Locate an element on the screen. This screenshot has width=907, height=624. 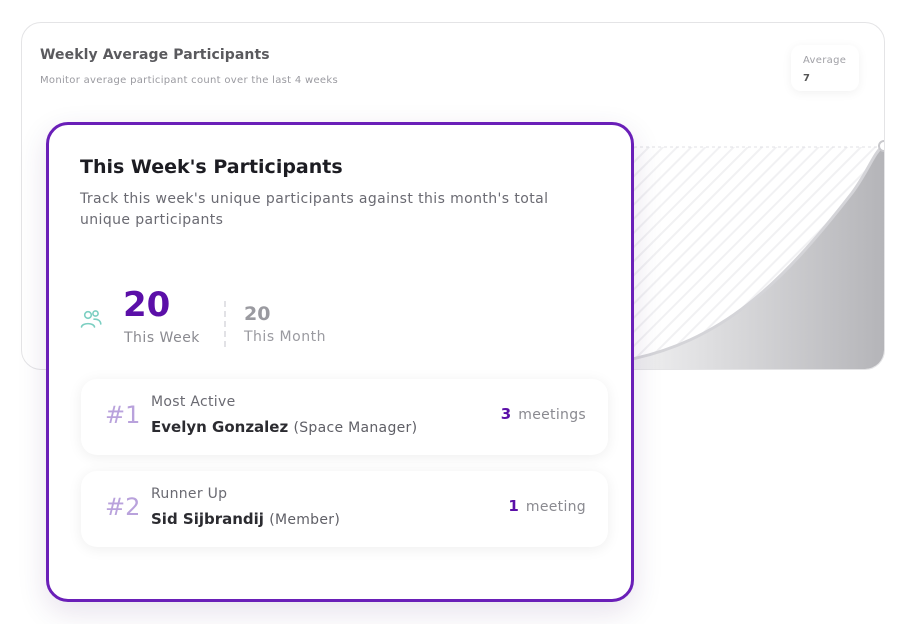
this-month-label: This Month is located at coordinates (285, 337).